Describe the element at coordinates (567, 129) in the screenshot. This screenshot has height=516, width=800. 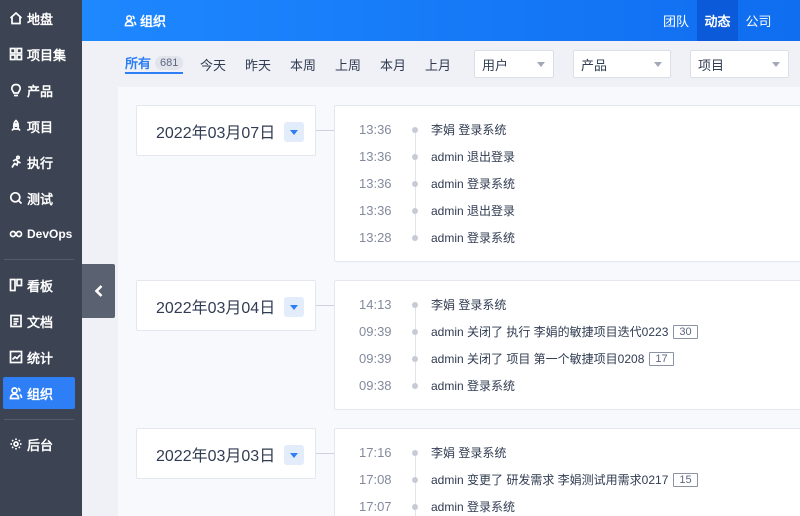
I see `activity-row: 13:36 李娟 登录系统` at that location.